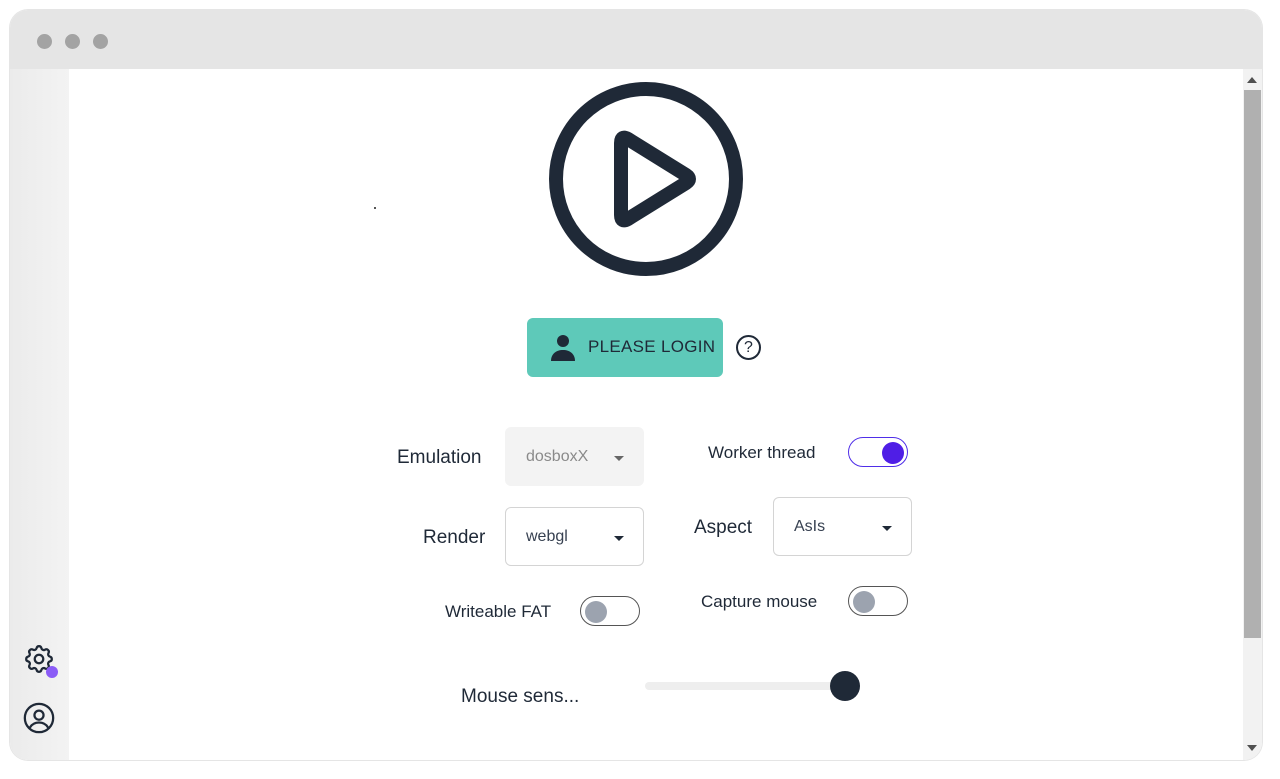 The image size is (1280, 779). What do you see at coordinates (878, 601) in the screenshot?
I see `capture-mouse-toggle` at bounding box center [878, 601].